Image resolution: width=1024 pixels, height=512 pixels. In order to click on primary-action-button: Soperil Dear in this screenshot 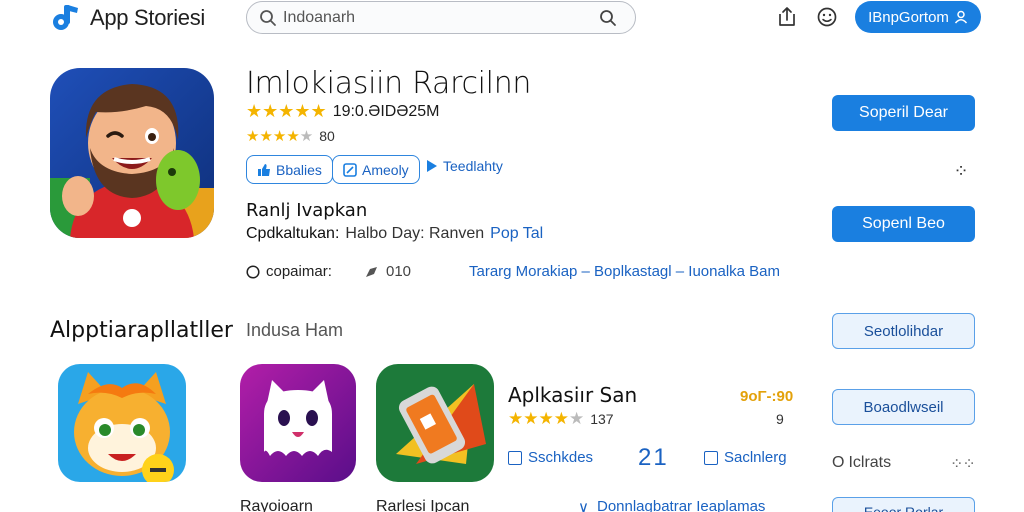, I will do `click(903, 113)`.